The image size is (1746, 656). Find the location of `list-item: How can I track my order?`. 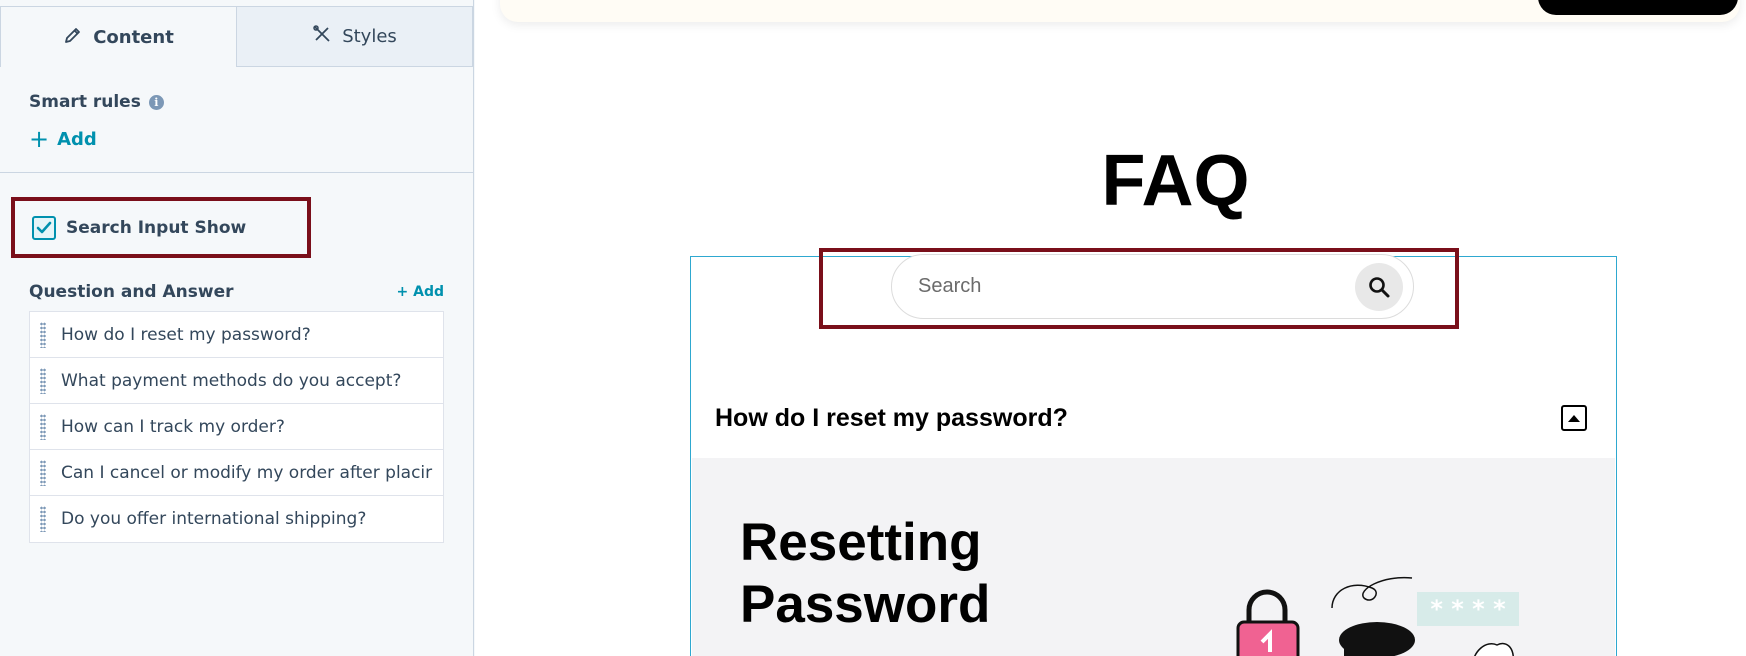

list-item: How can I track my order? is located at coordinates (236, 427).